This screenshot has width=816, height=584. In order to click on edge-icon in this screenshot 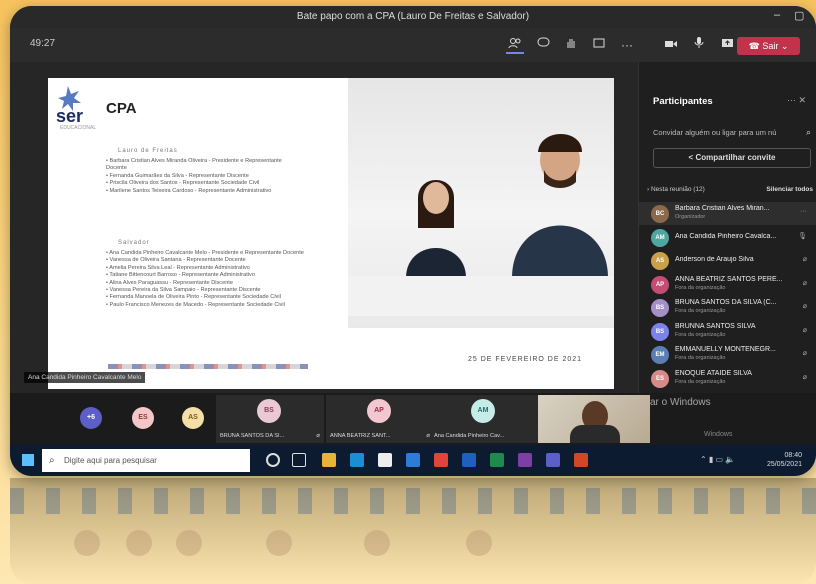, I will do `click(357, 460)`.